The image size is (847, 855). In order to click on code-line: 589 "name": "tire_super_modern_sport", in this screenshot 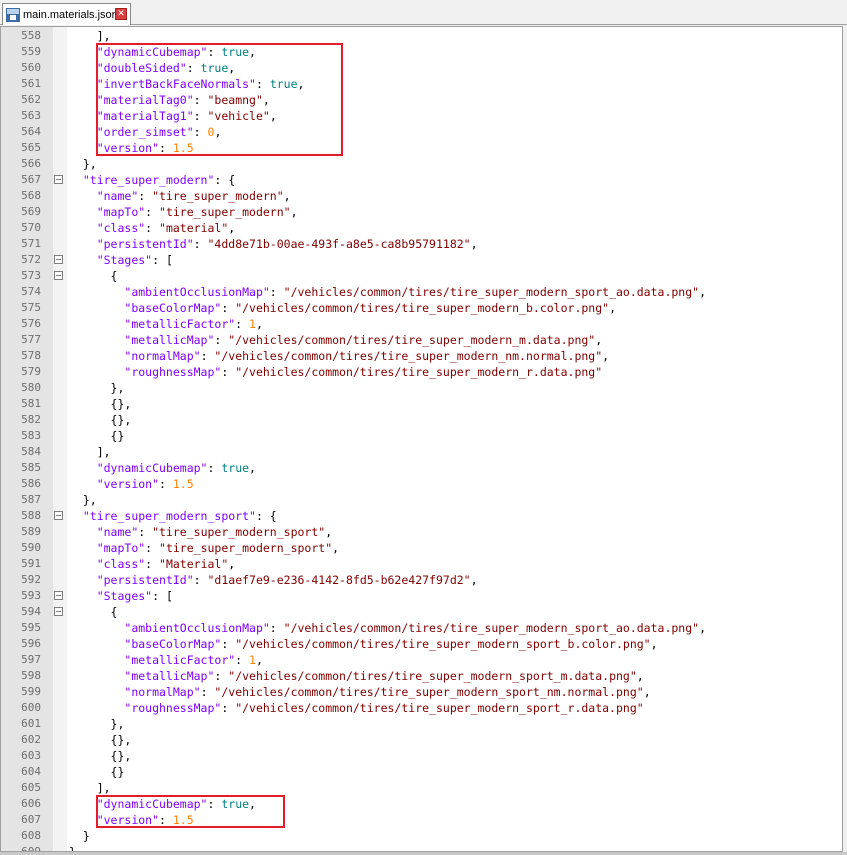, I will do `click(421, 532)`.